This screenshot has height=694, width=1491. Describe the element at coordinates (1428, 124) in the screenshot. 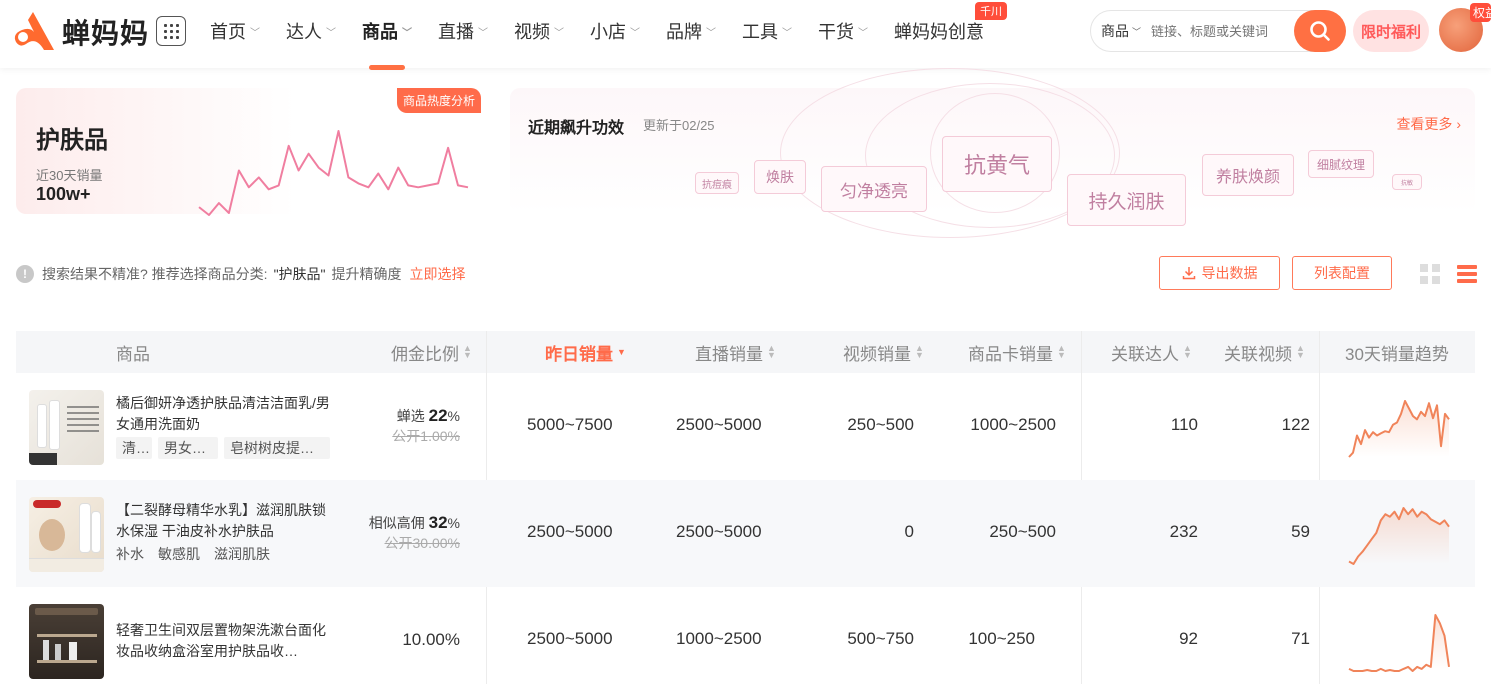

I see `see-more-link: 查看更多 ›` at that location.